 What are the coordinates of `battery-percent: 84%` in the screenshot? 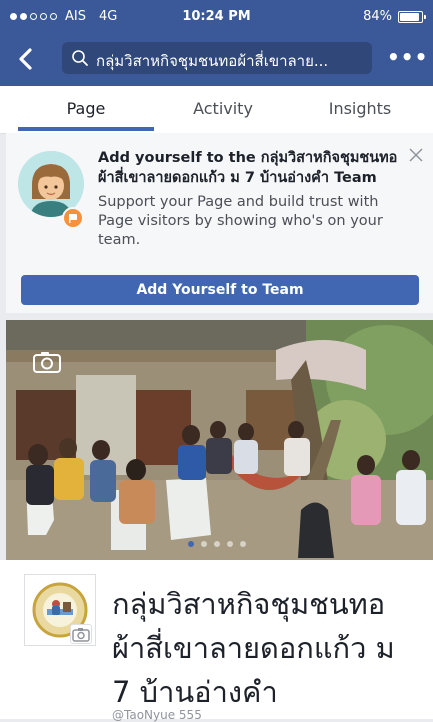 It's located at (377, 16).